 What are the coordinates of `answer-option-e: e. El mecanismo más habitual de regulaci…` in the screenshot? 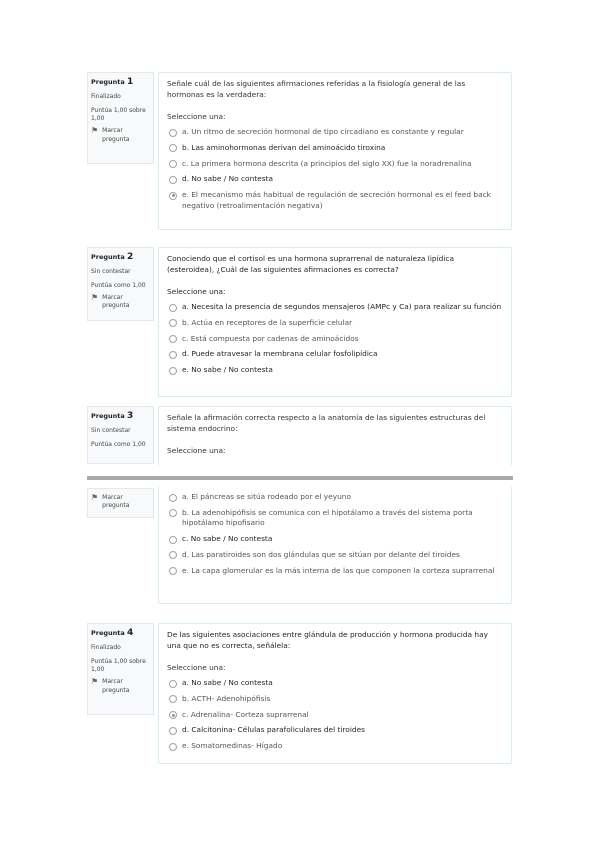 It's located at (336, 200).